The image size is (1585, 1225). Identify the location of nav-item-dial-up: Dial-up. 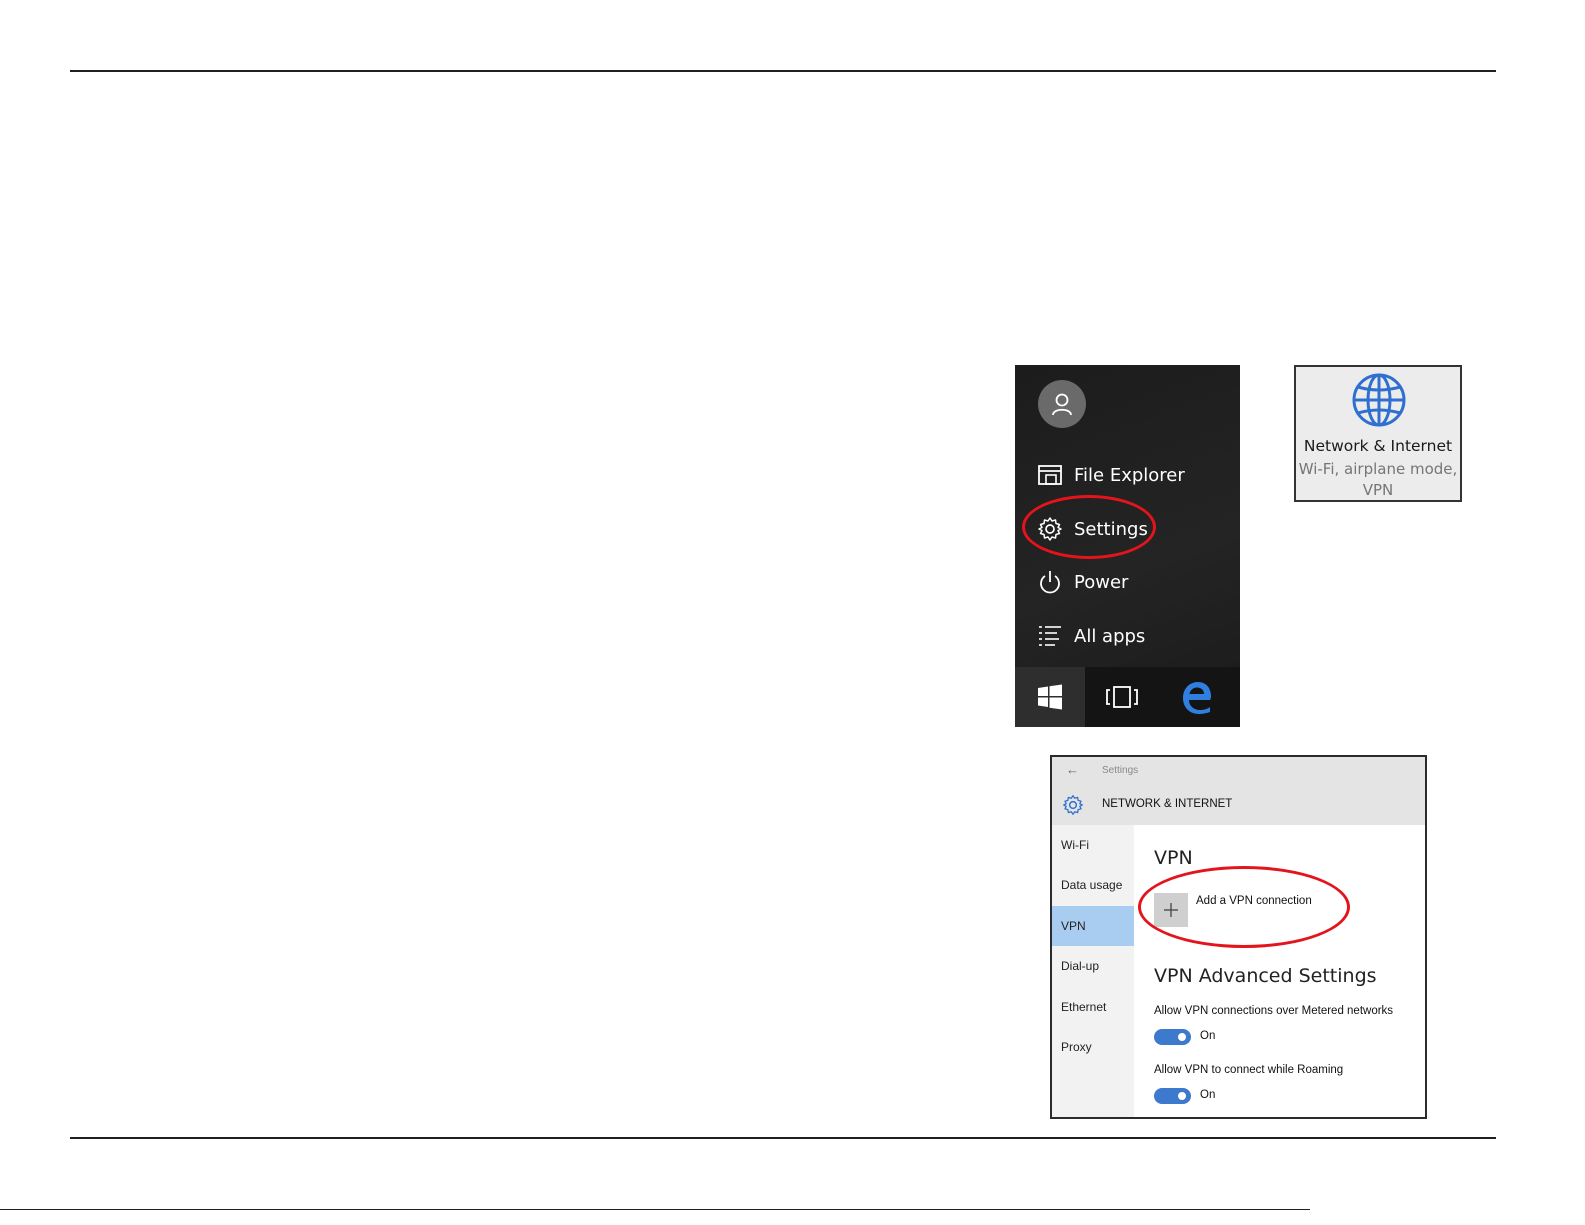
(1093, 966).